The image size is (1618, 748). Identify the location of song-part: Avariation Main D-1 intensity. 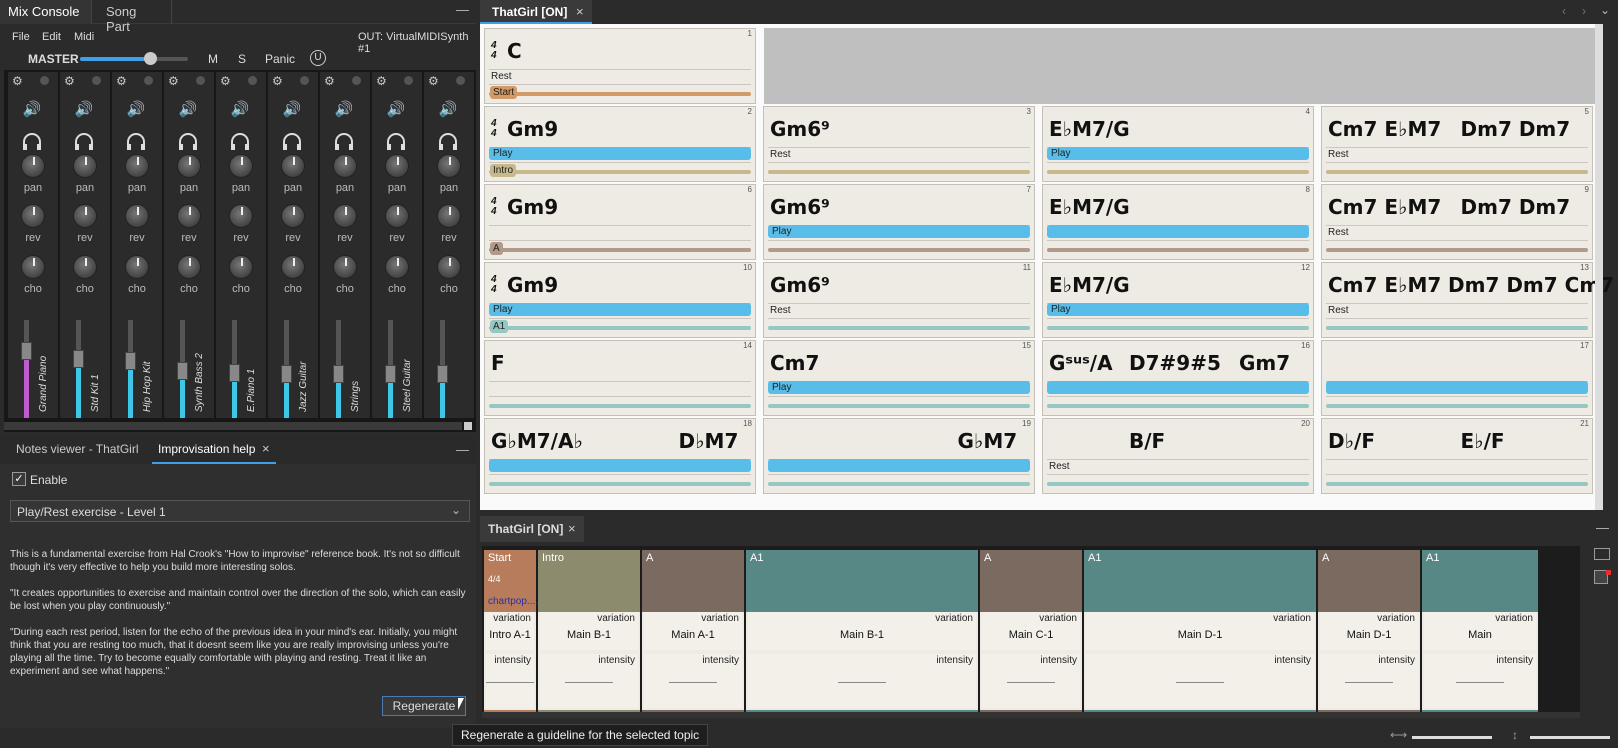
(1369, 632).